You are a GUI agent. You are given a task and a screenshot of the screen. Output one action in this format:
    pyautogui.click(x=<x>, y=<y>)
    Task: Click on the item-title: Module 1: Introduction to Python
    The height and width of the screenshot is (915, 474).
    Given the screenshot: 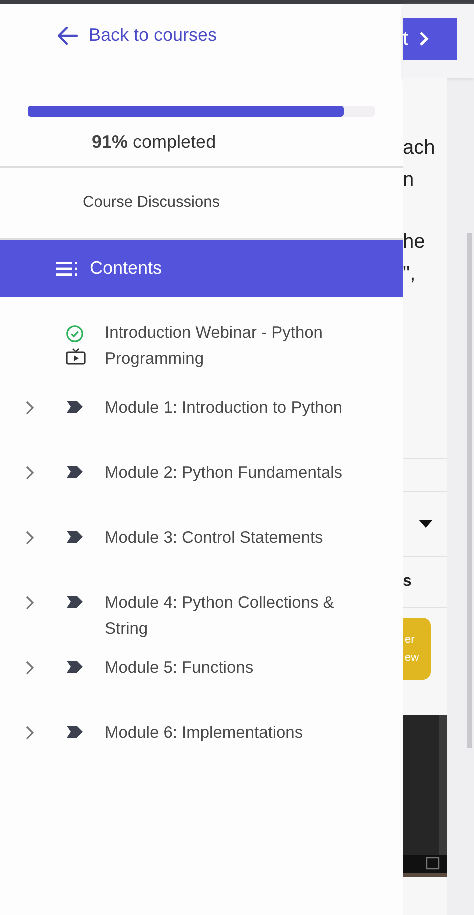 What is the action you would take?
    pyautogui.click(x=224, y=408)
    